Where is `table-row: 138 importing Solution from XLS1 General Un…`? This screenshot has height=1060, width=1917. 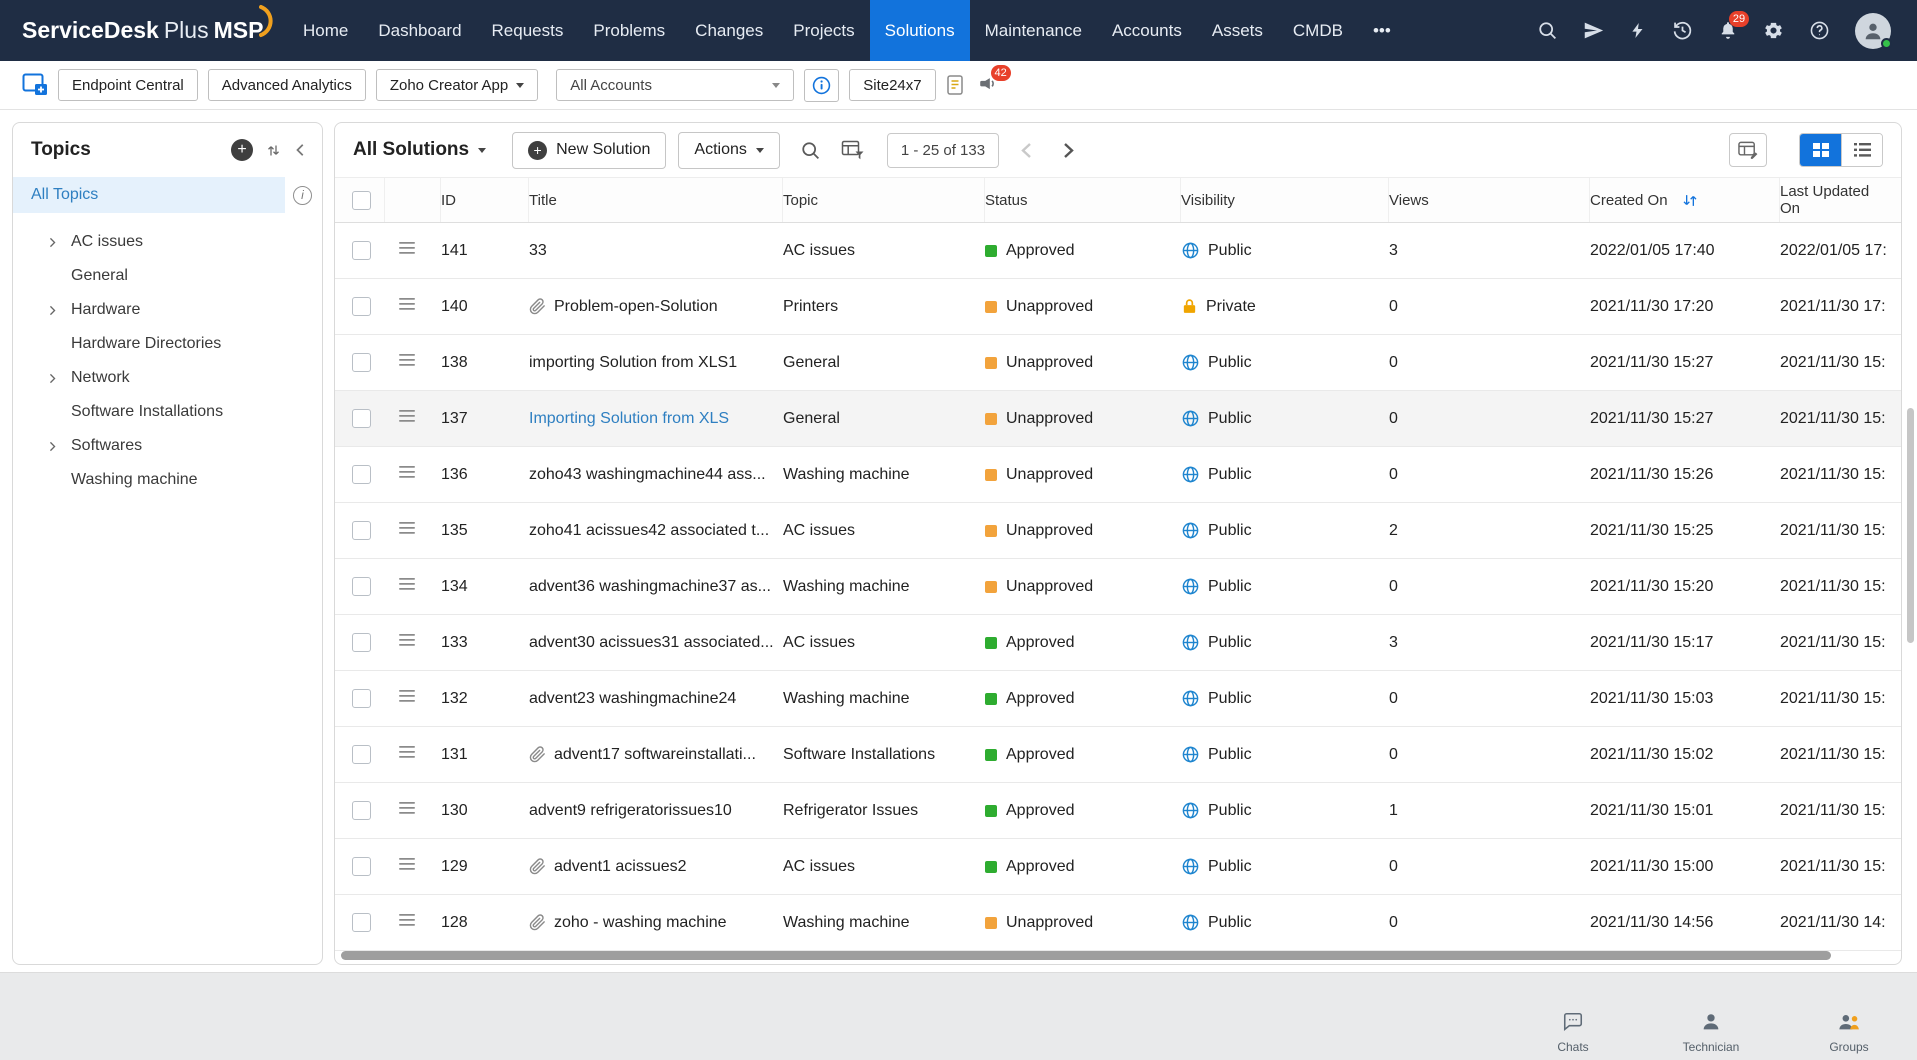 table-row: 138 importing Solution from XLS1 General Un… is located at coordinates (1118, 363).